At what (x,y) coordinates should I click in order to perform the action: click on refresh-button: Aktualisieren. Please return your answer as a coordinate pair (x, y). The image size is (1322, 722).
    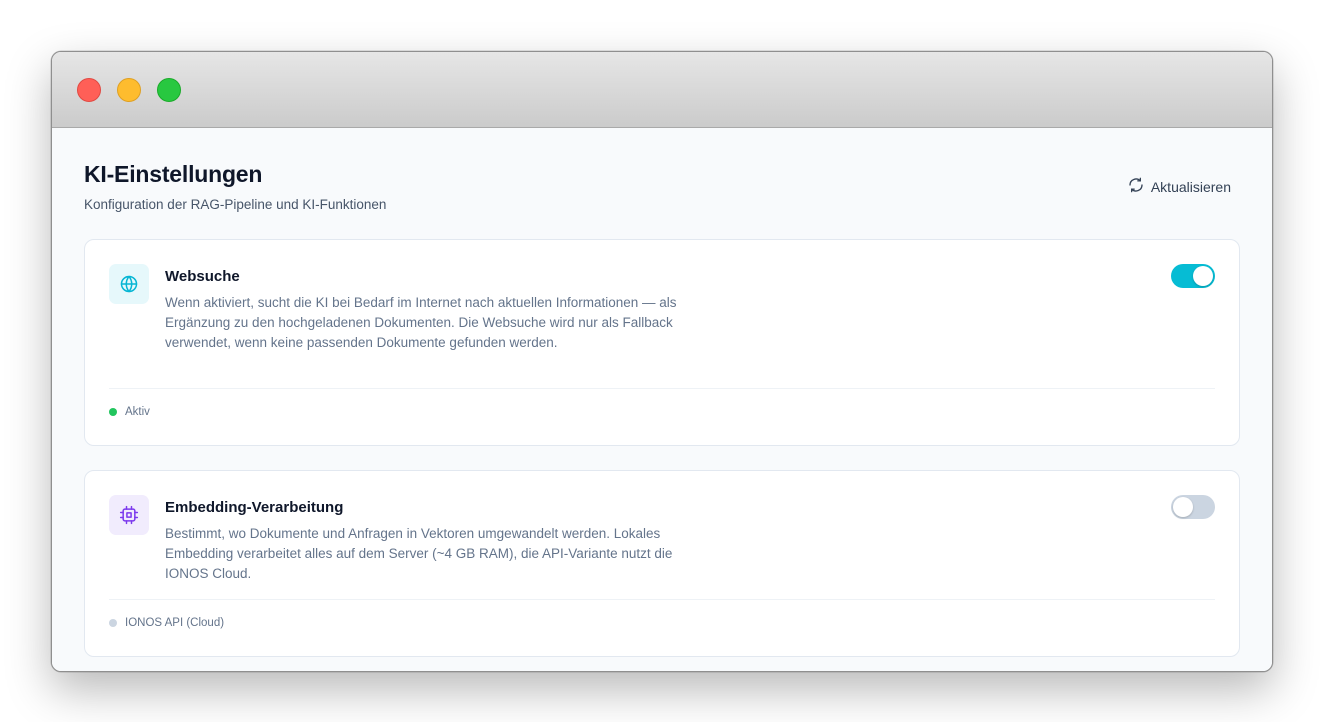
    Looking at the image, I should click on (1179, 186).